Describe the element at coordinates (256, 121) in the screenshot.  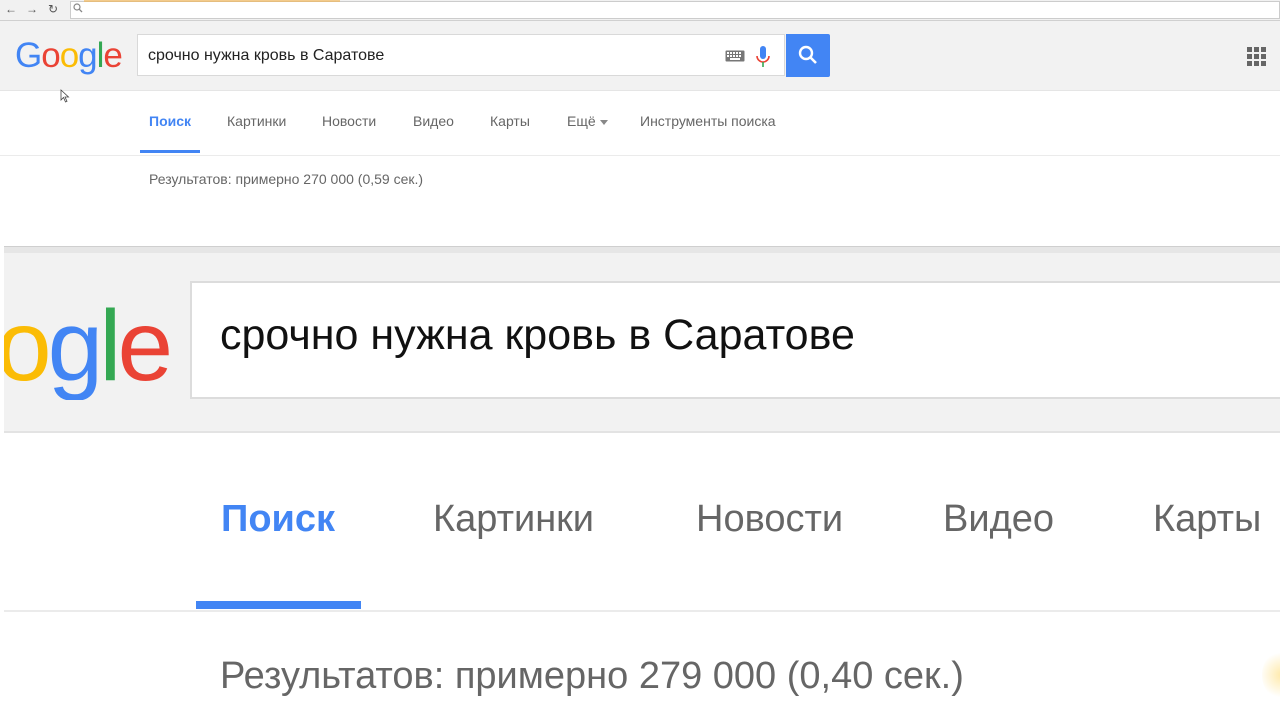
I see `tab-images: Картинки` at that location.